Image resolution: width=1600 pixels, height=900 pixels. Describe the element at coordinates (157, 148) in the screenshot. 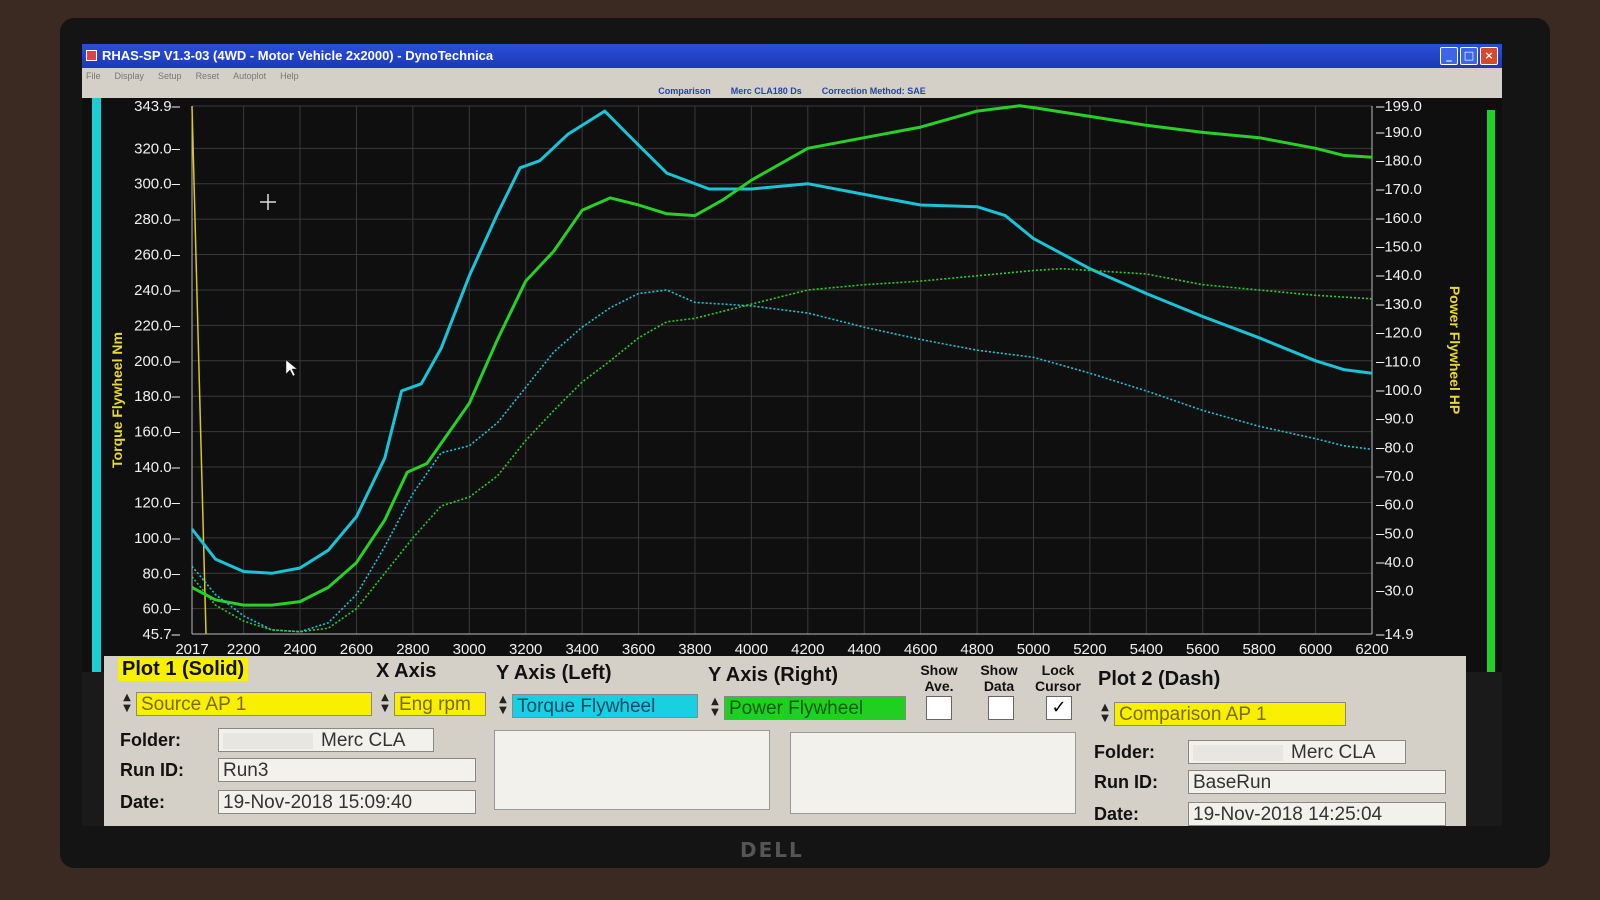

I see `y-left-tick-label-1: 320.0–` at that location.